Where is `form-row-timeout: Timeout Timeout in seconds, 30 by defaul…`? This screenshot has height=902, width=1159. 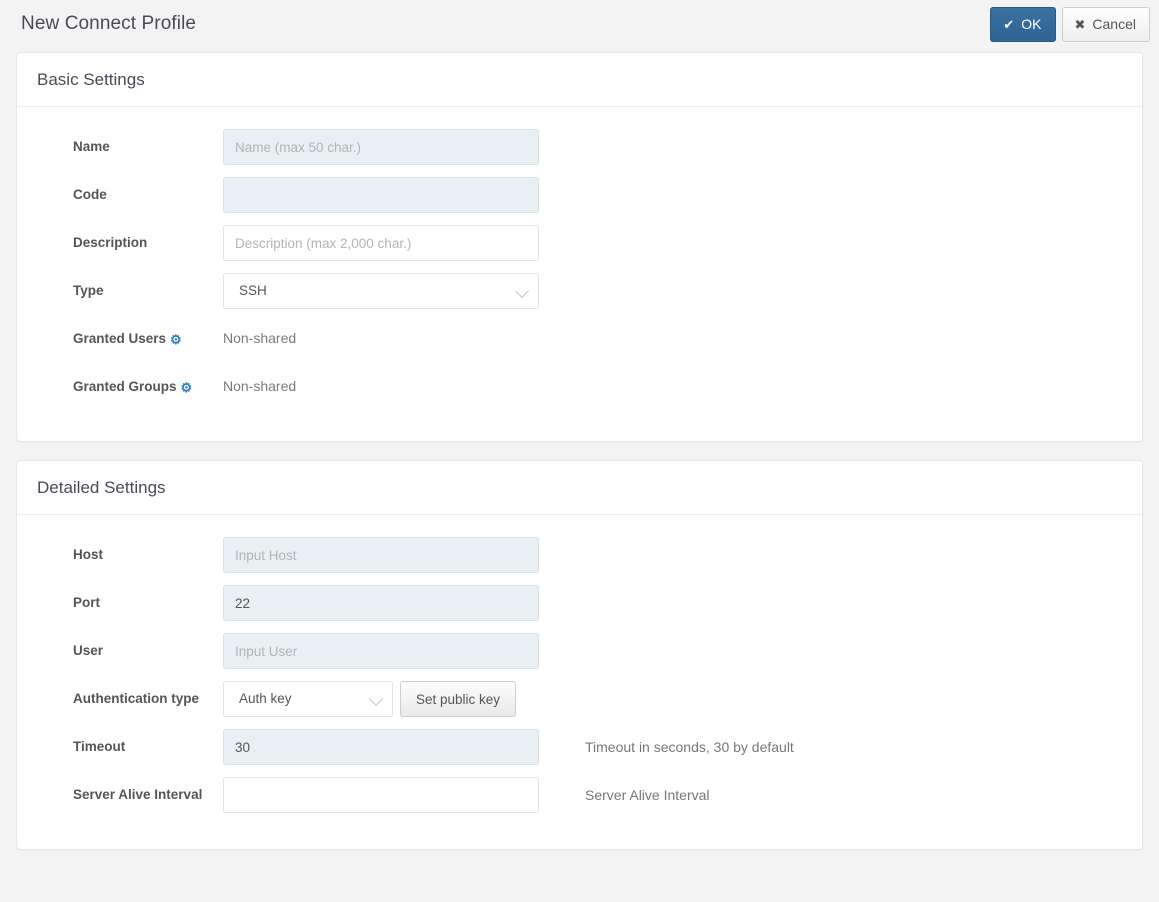 form-row-timeout: Timeout Timeout in seconds, 30 by defaul… is located at coordinates (579, 747).